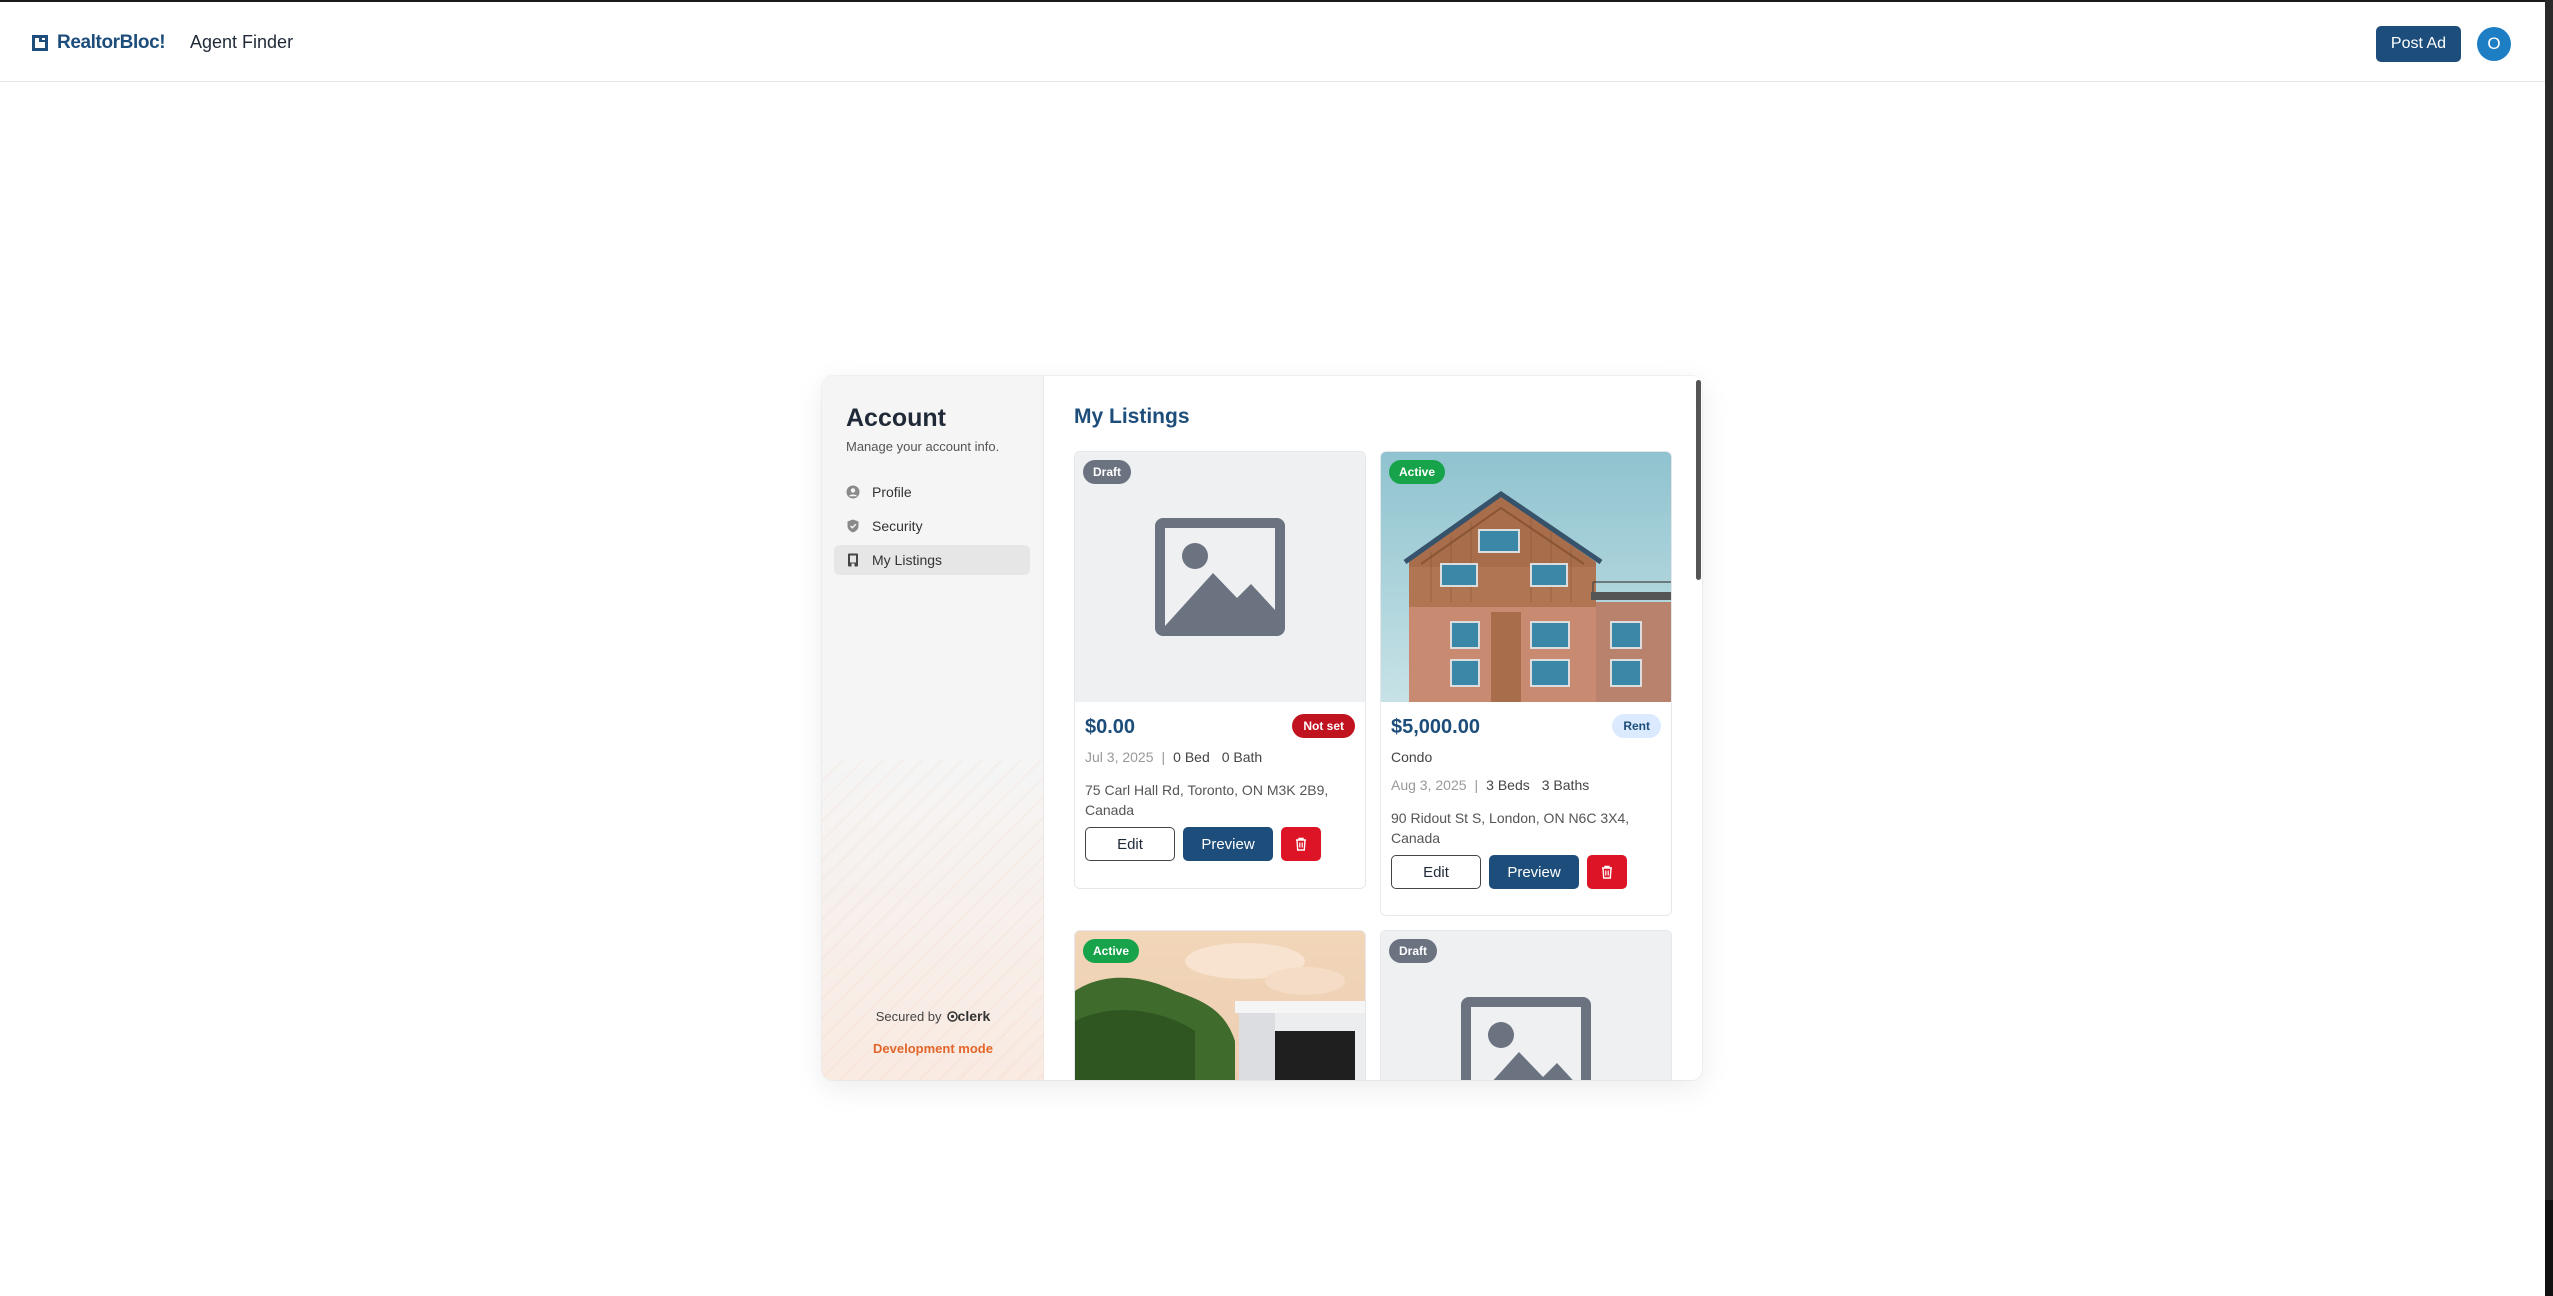  I want to click on brand-logo: RealtorBloc!, so click(97, 43).